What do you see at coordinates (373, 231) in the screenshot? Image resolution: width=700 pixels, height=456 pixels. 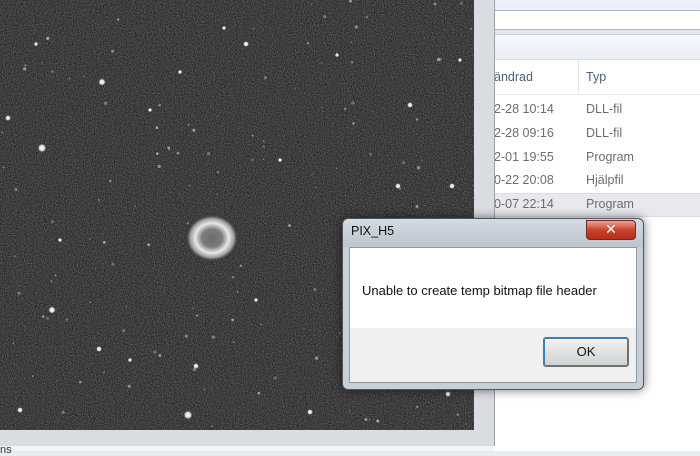 I see `dialog-title: PIX_H5` at bounding box center [373, 231].